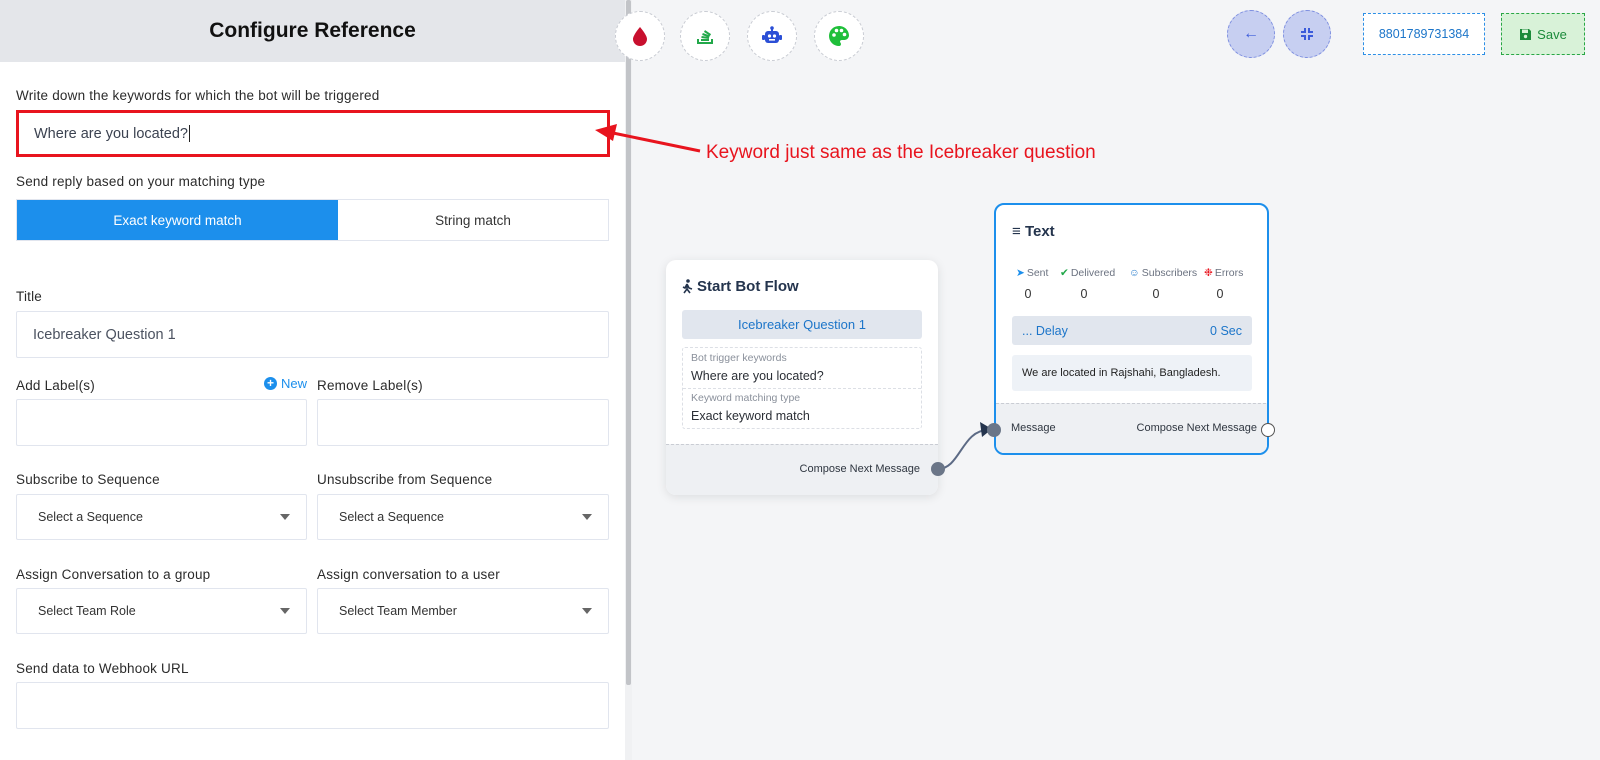 The height and width of the screenshot is (760, 1600). Describe the element at coordinates (746, 398) in the screenshot. I see `matching-type-summary-label: Keyword matching type` at that location.